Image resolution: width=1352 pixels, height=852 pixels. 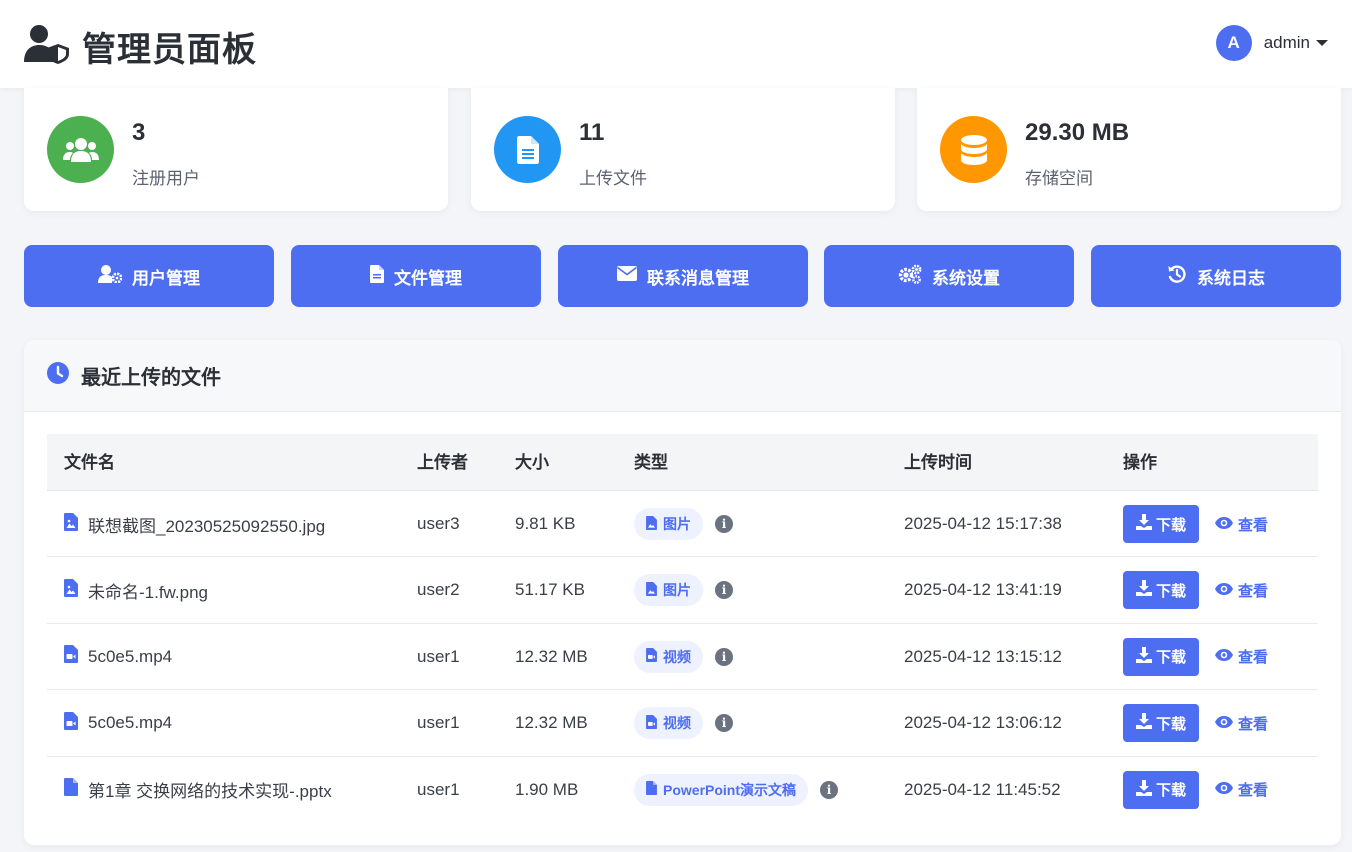 I want to click on file-name-cell: 联想截图_20230525092550.jpg, so click(x=194, y=524).